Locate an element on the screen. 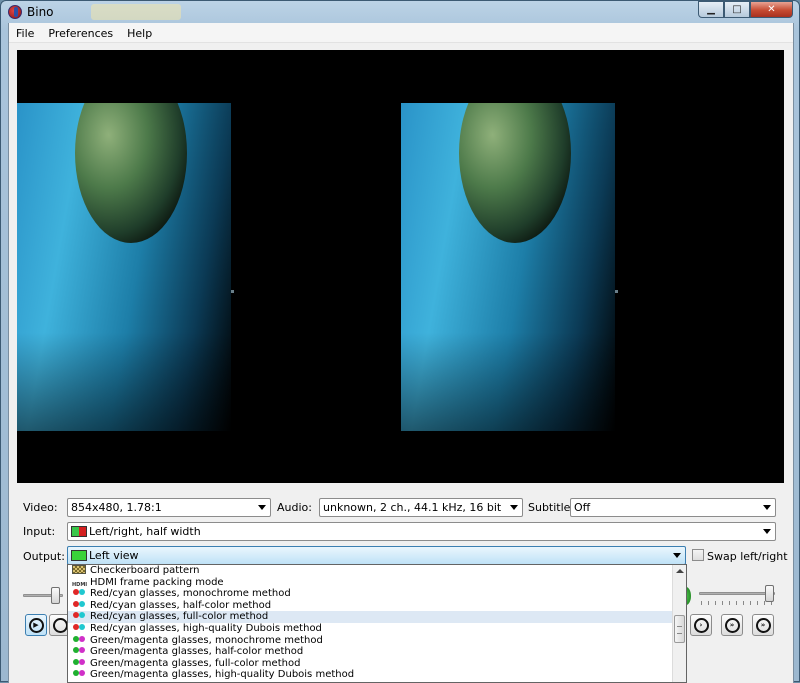 This screenshot has height=683, width=800. audio-combo-value: unknown, 2 ch., 44.1 kHz, 16 bit is located at coordinates (412, 507).